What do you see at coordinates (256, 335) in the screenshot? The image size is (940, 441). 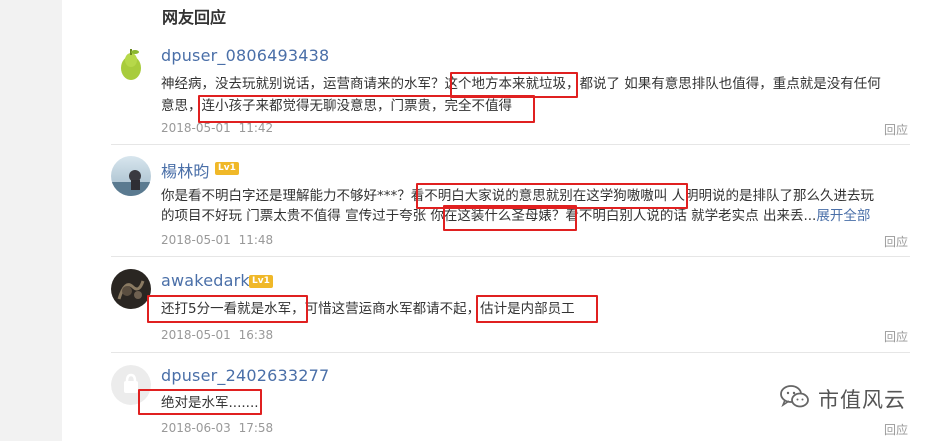 I see `comment-time: 16:38` at bounding box center [256, 335].